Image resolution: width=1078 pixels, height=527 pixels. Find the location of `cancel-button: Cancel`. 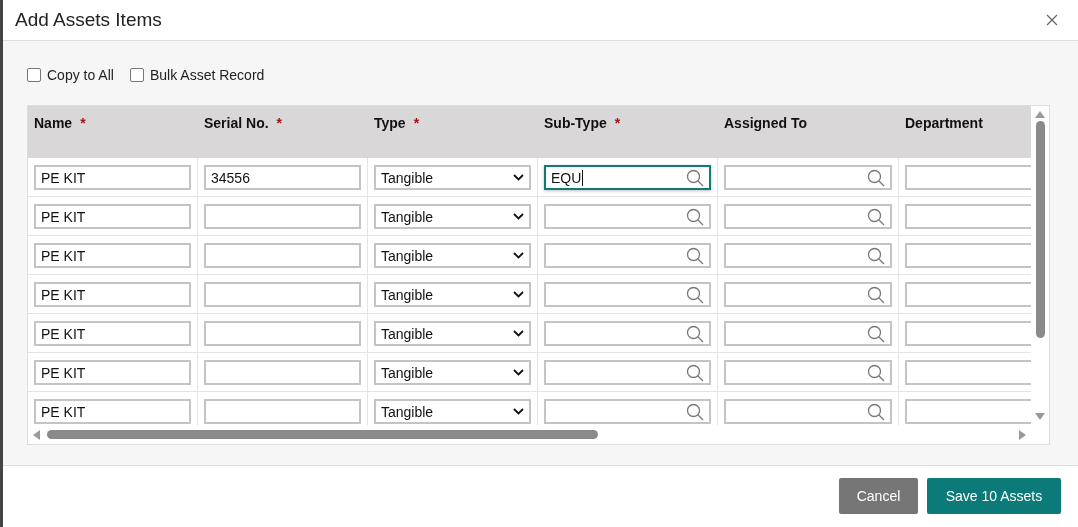

cancel-button: Cancel is located at coordinates (878, 496).